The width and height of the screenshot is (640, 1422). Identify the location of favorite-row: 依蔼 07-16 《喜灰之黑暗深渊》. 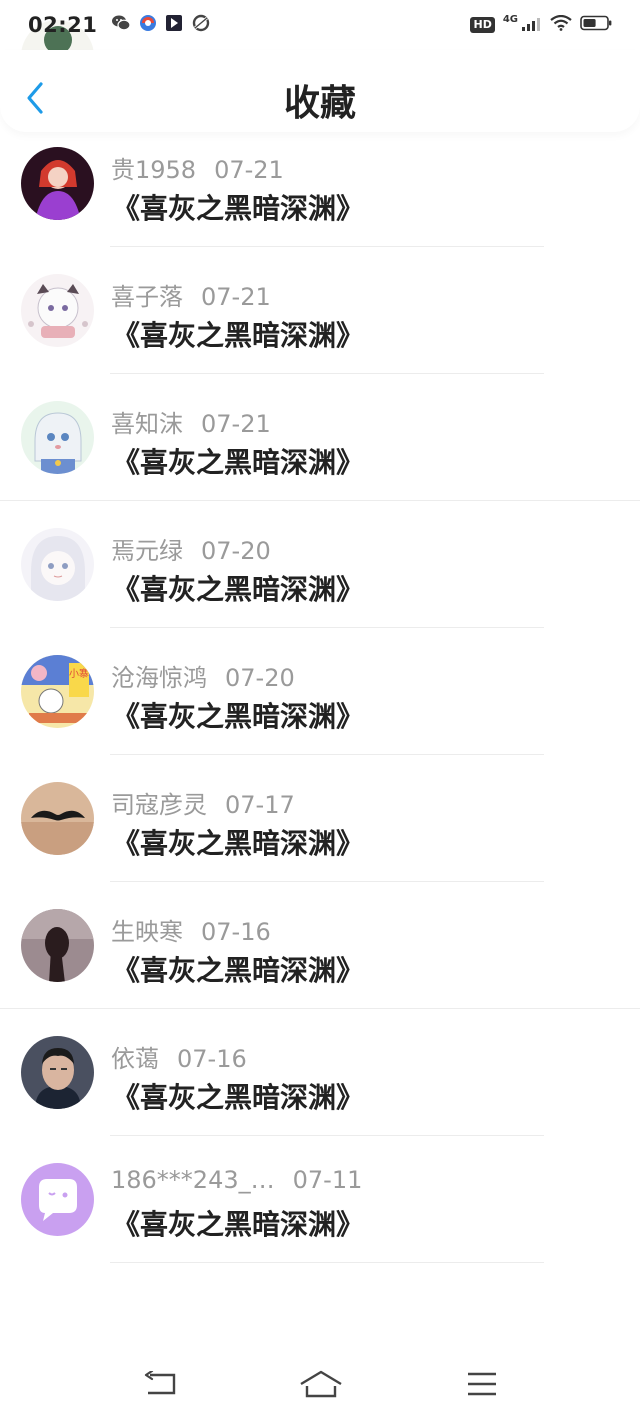
(320, 1072).